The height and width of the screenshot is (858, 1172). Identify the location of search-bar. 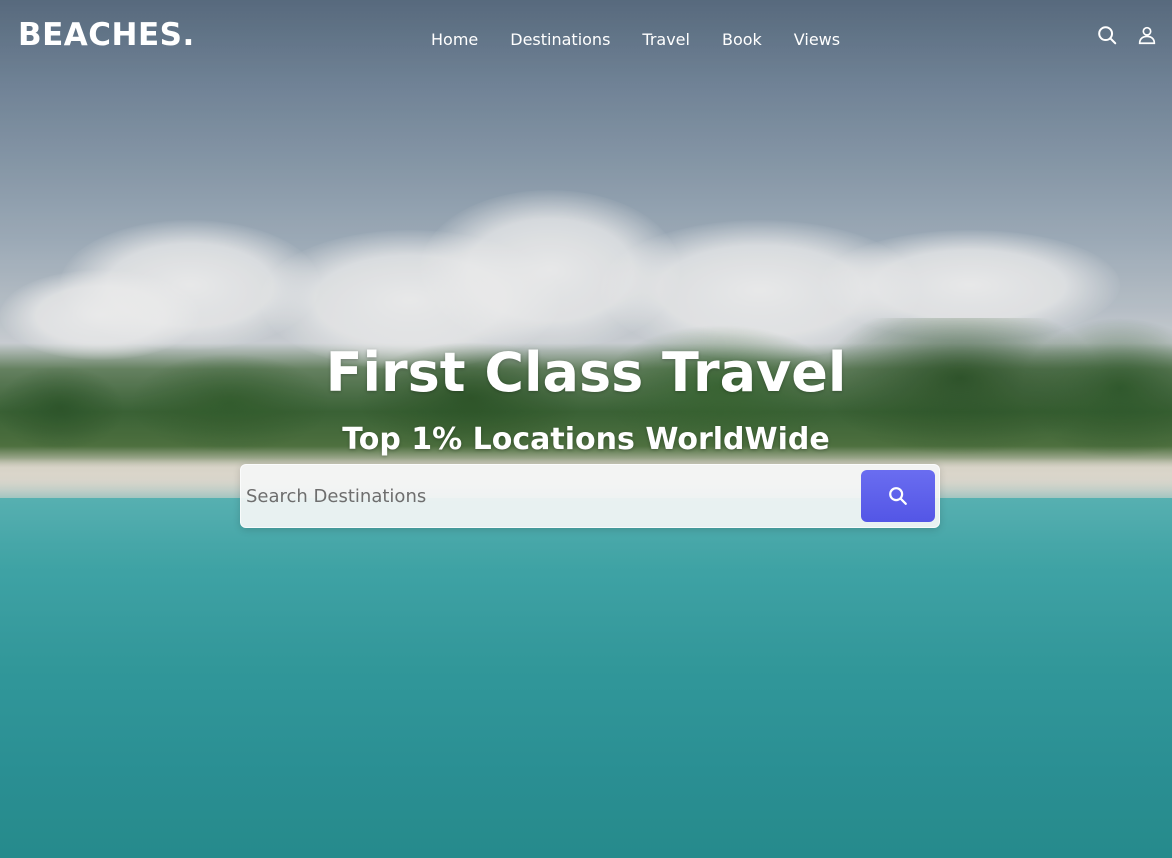
(590, 496).